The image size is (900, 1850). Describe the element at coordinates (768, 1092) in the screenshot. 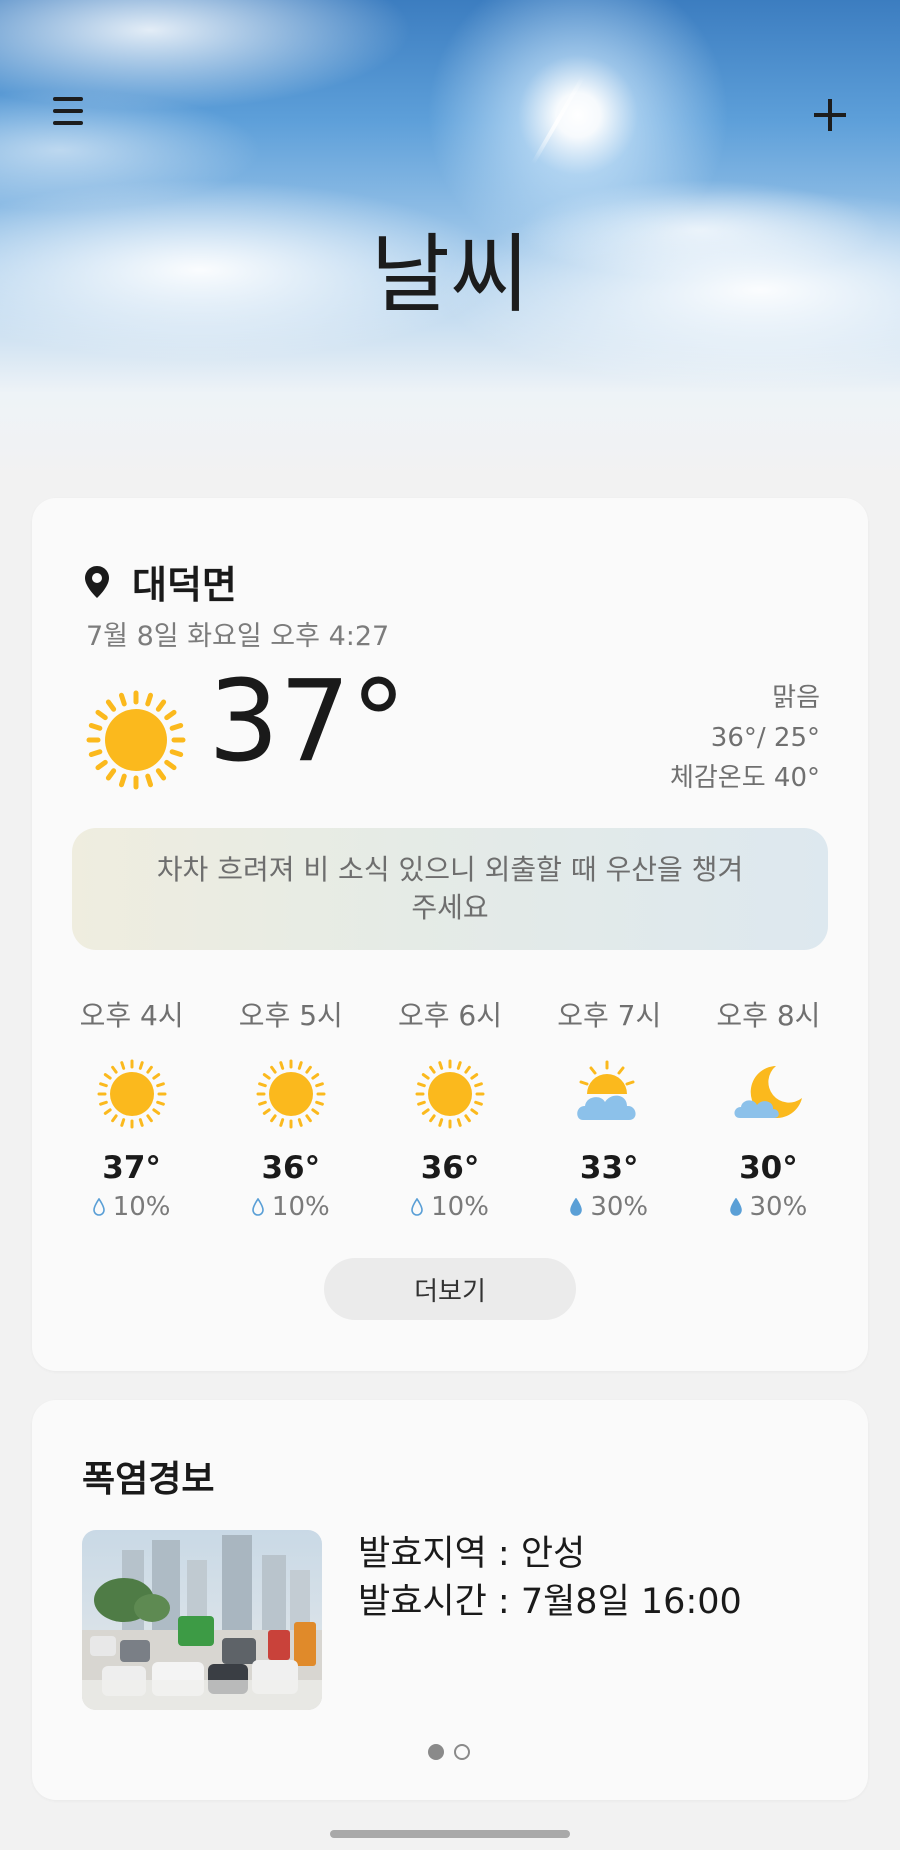

I see `cloudy-night-icon` at that location.